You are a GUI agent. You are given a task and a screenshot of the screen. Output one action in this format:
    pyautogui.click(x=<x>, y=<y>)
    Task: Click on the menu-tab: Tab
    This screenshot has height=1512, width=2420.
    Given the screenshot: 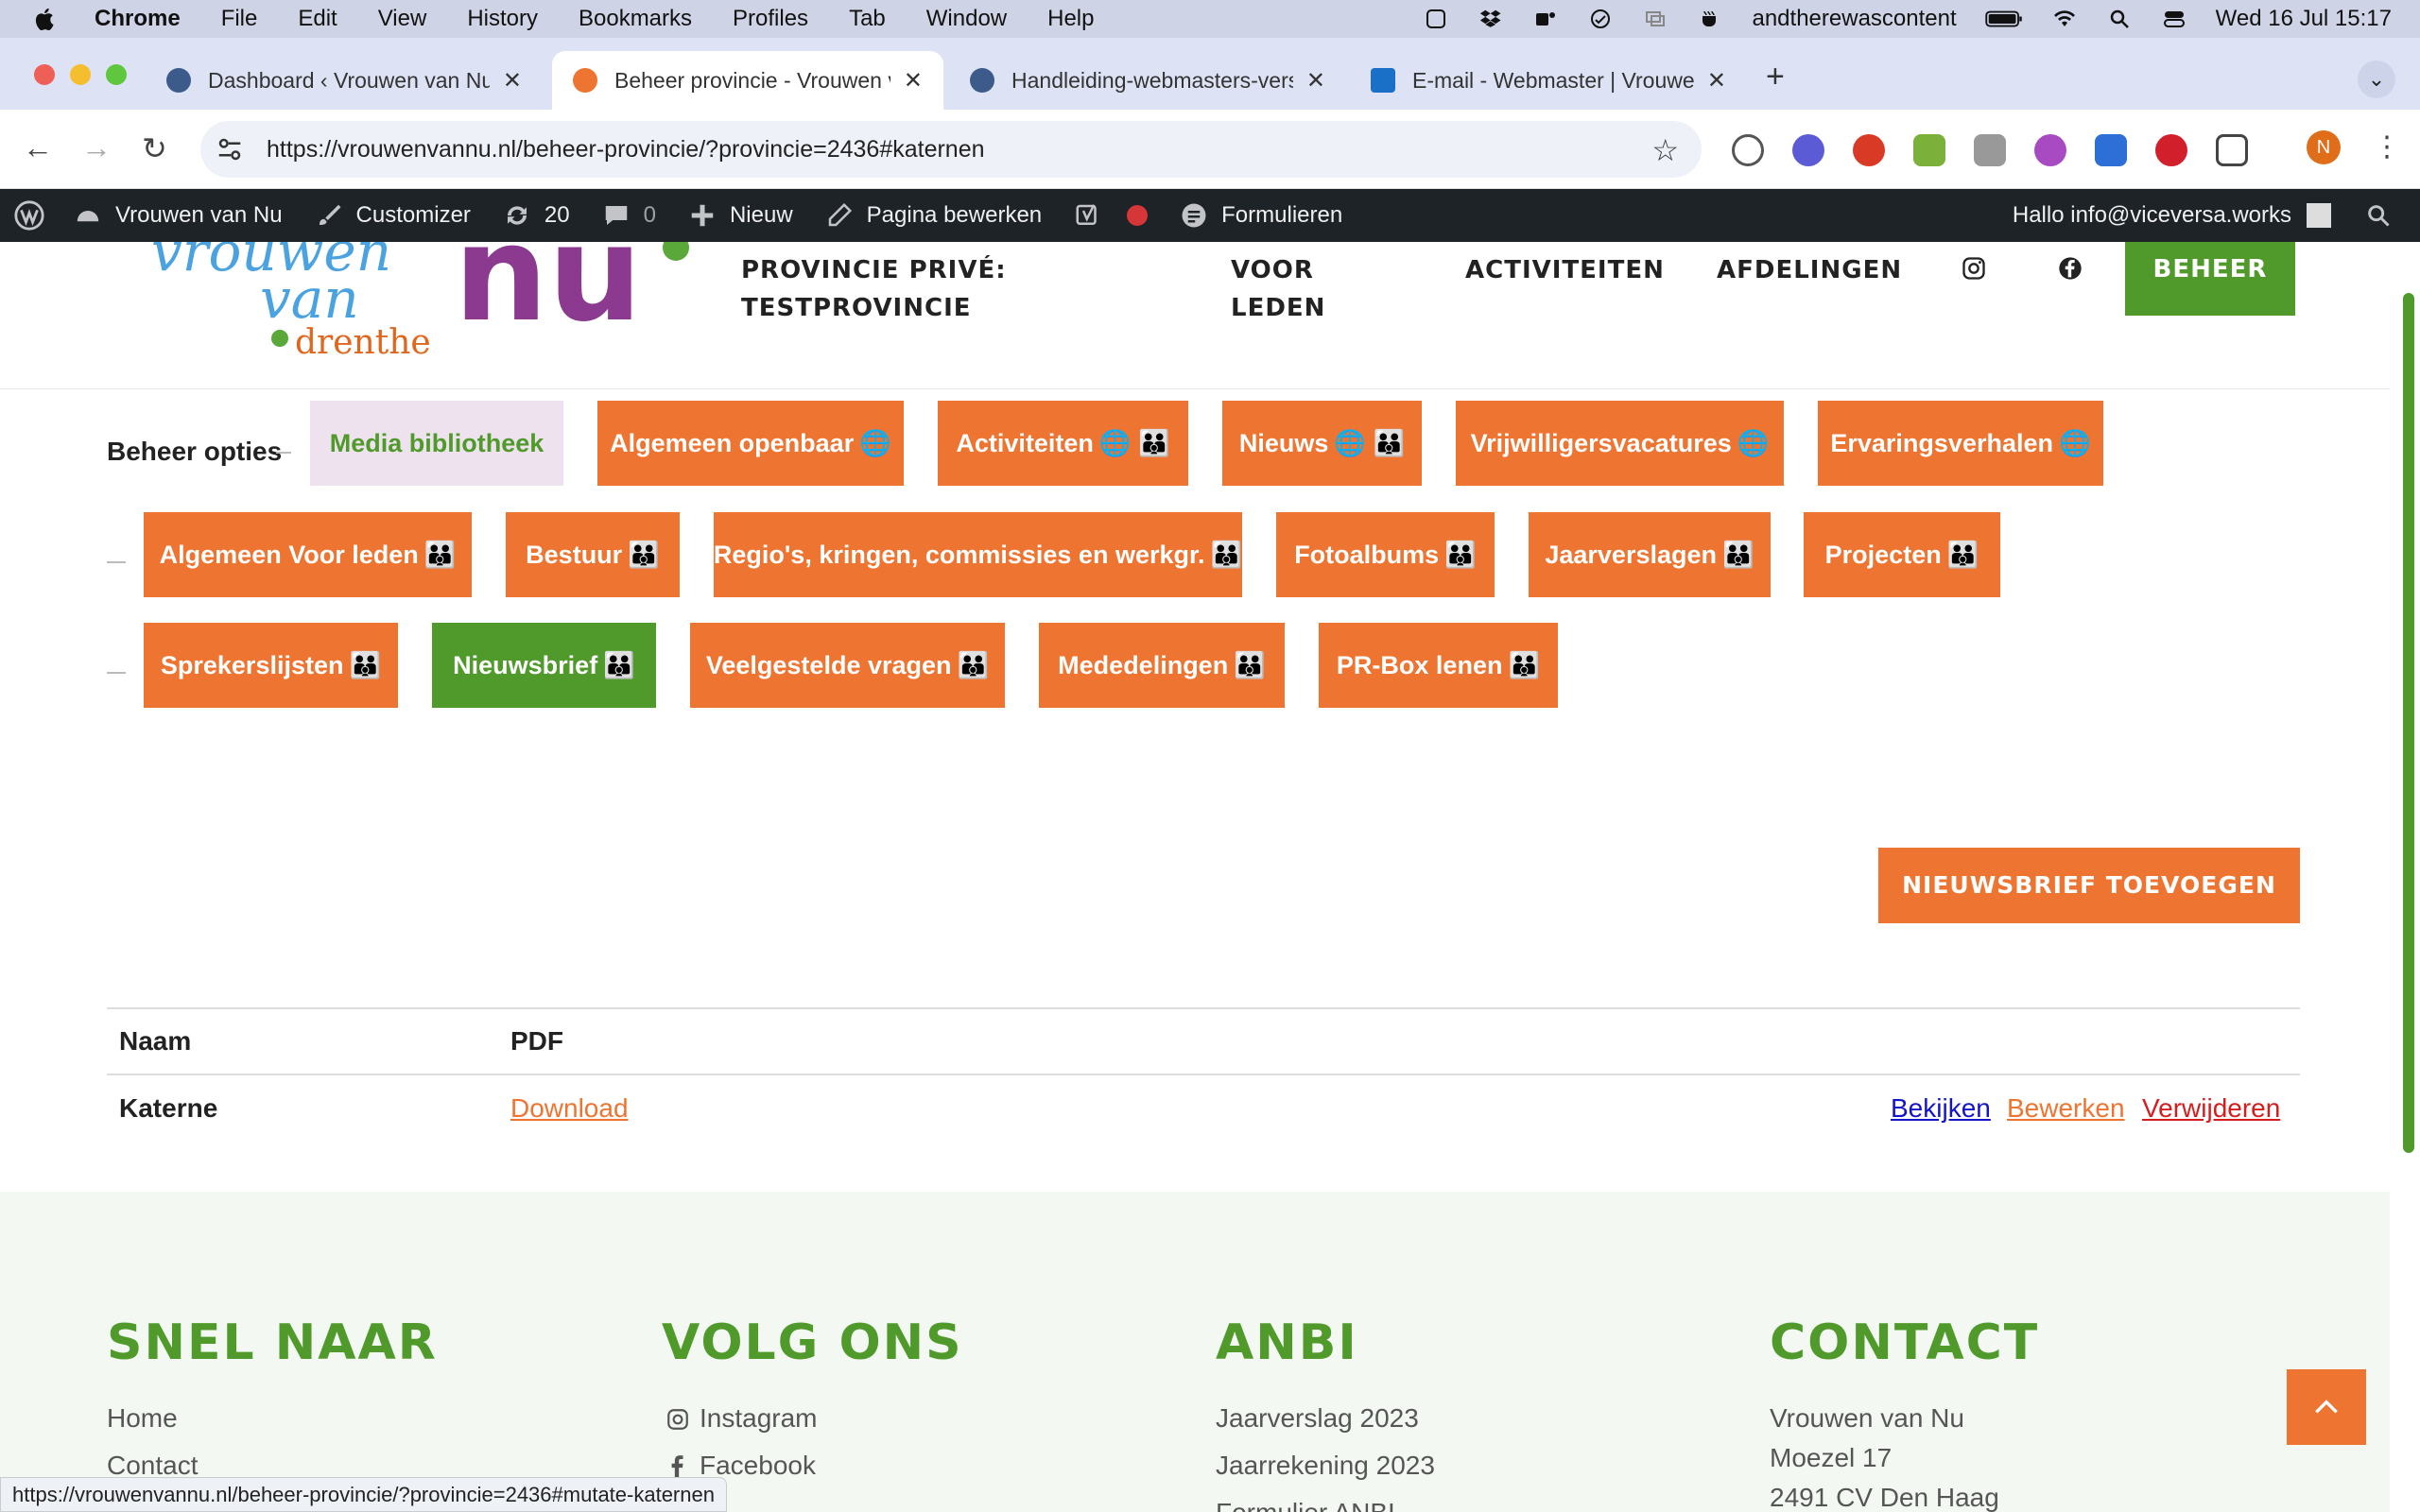 What is the action you would take?
    pyautogui.click(x=867, y=19)
    